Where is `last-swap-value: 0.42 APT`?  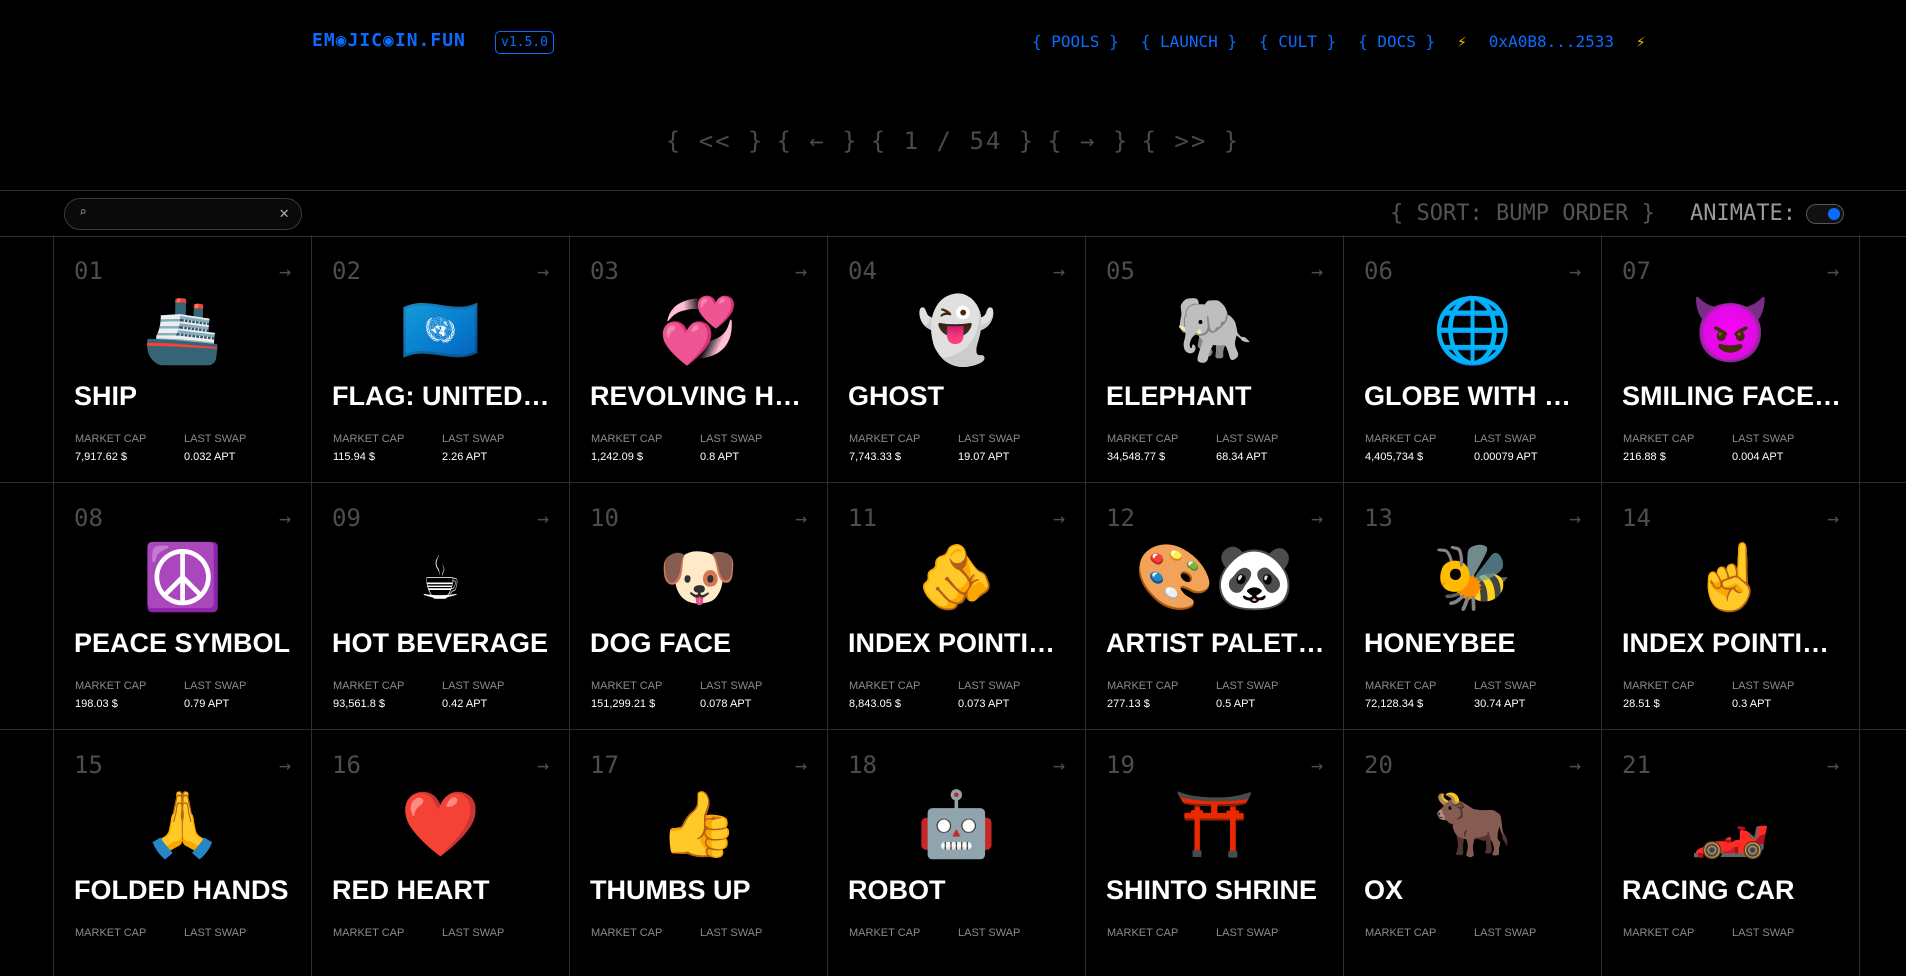
last-swap-value: 0.42 APT is located at coordinates (465, 704).